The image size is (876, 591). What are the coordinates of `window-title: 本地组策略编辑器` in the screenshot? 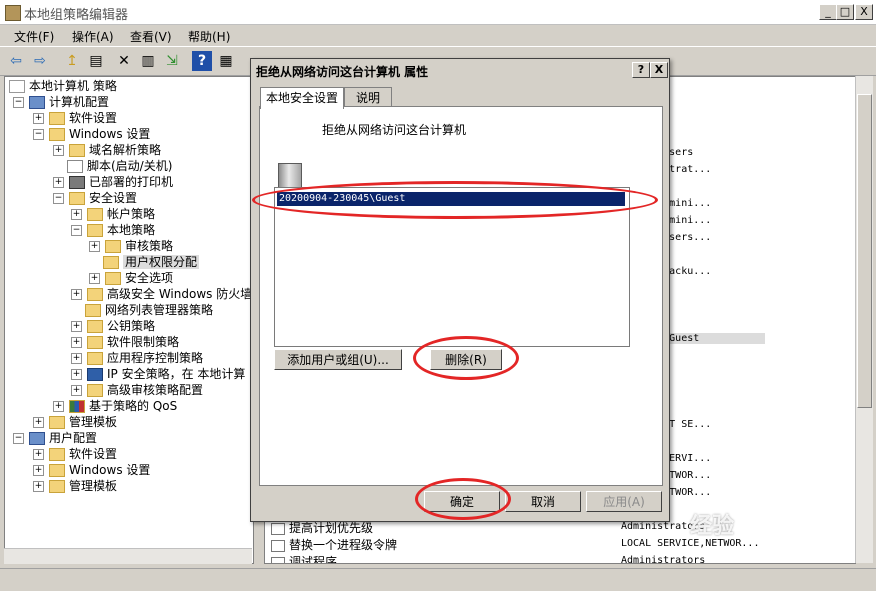 It's located at (76, 15).